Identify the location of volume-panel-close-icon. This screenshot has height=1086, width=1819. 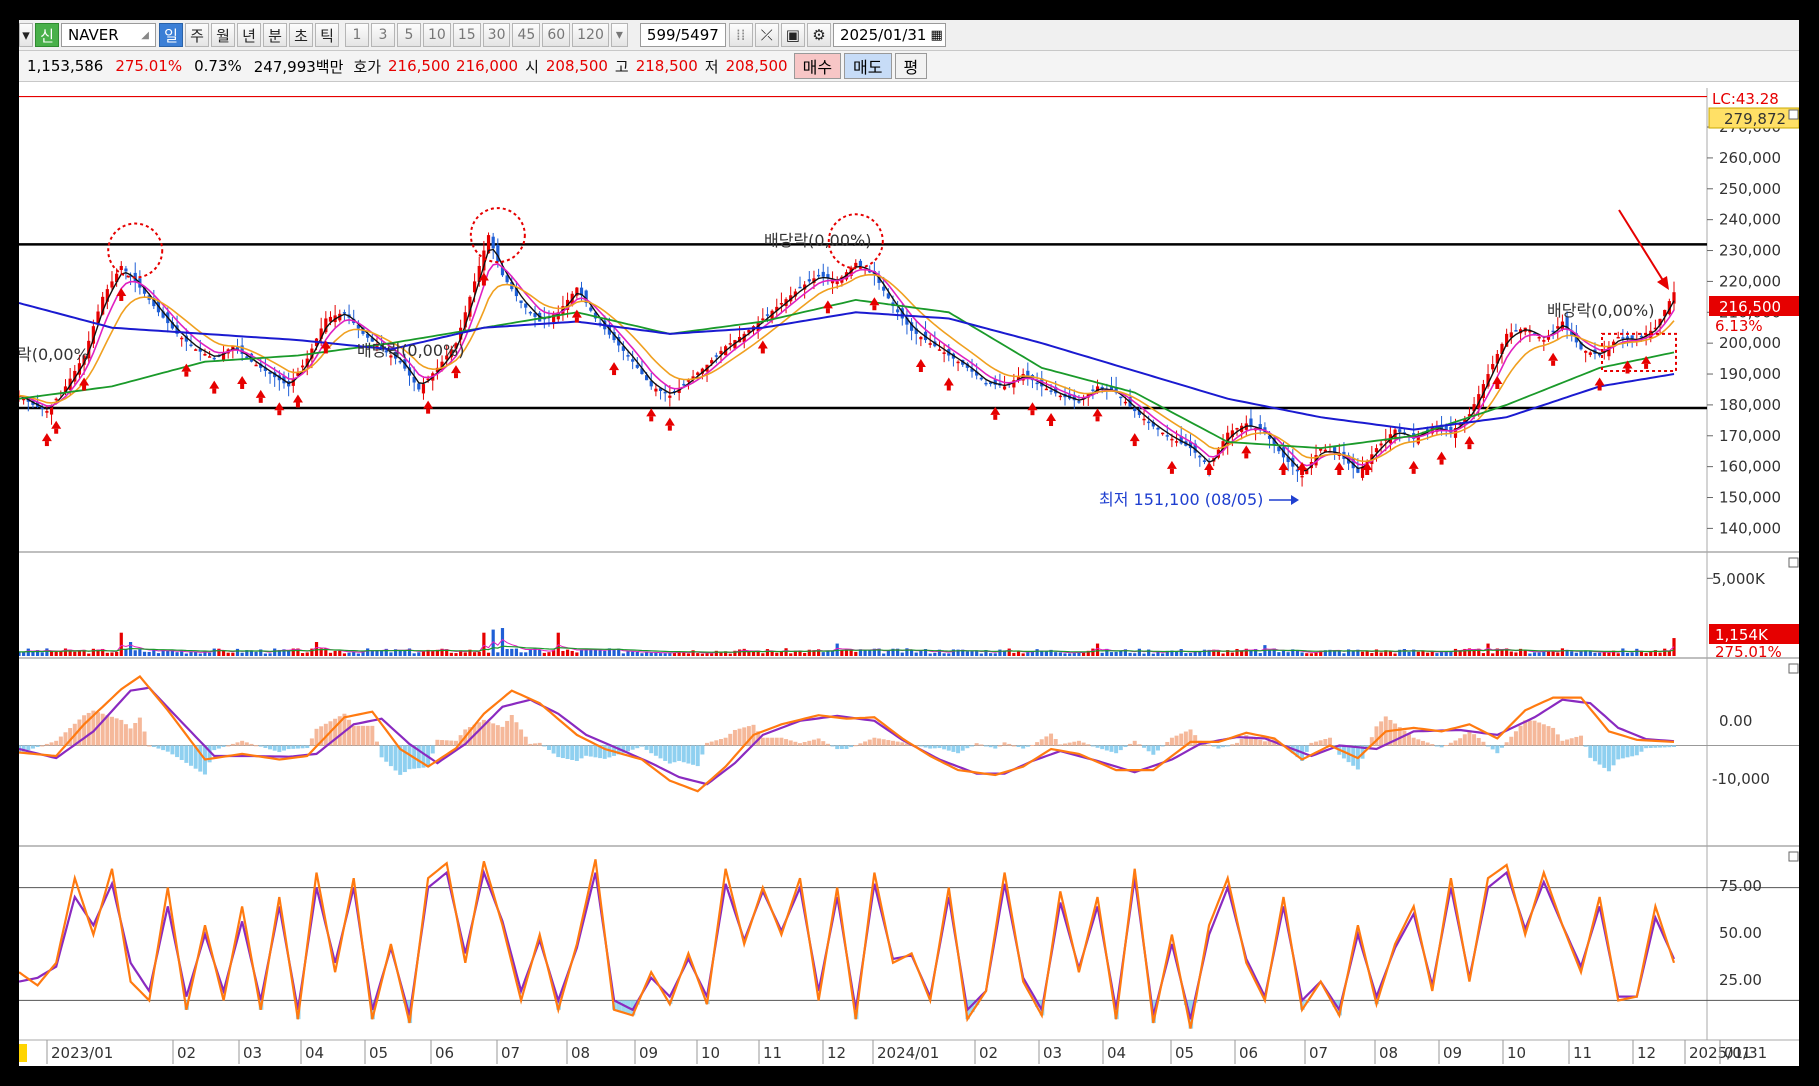
(1793, 562).